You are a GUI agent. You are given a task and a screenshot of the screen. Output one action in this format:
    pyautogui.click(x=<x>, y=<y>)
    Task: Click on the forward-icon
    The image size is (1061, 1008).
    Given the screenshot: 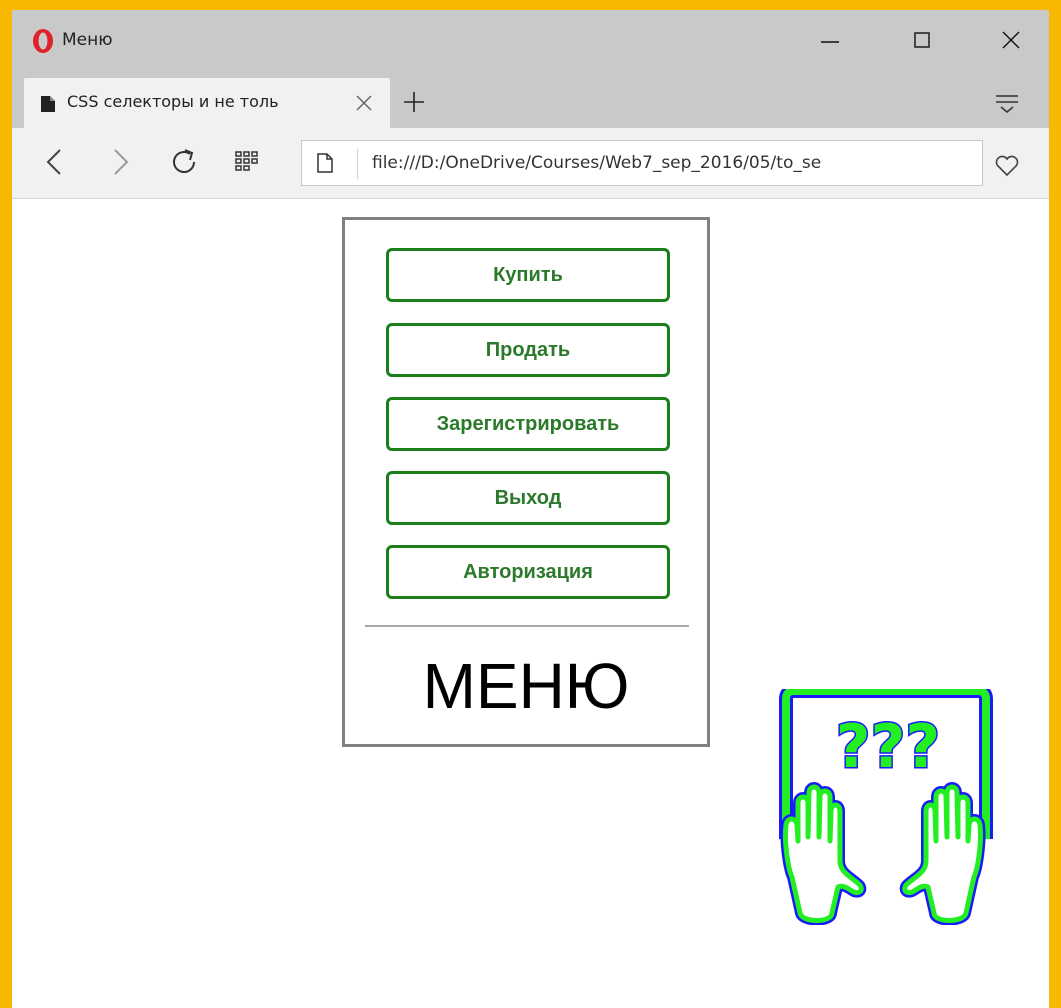 What is the action you would take?
    pyautogui.click(x=120, y=162)
    